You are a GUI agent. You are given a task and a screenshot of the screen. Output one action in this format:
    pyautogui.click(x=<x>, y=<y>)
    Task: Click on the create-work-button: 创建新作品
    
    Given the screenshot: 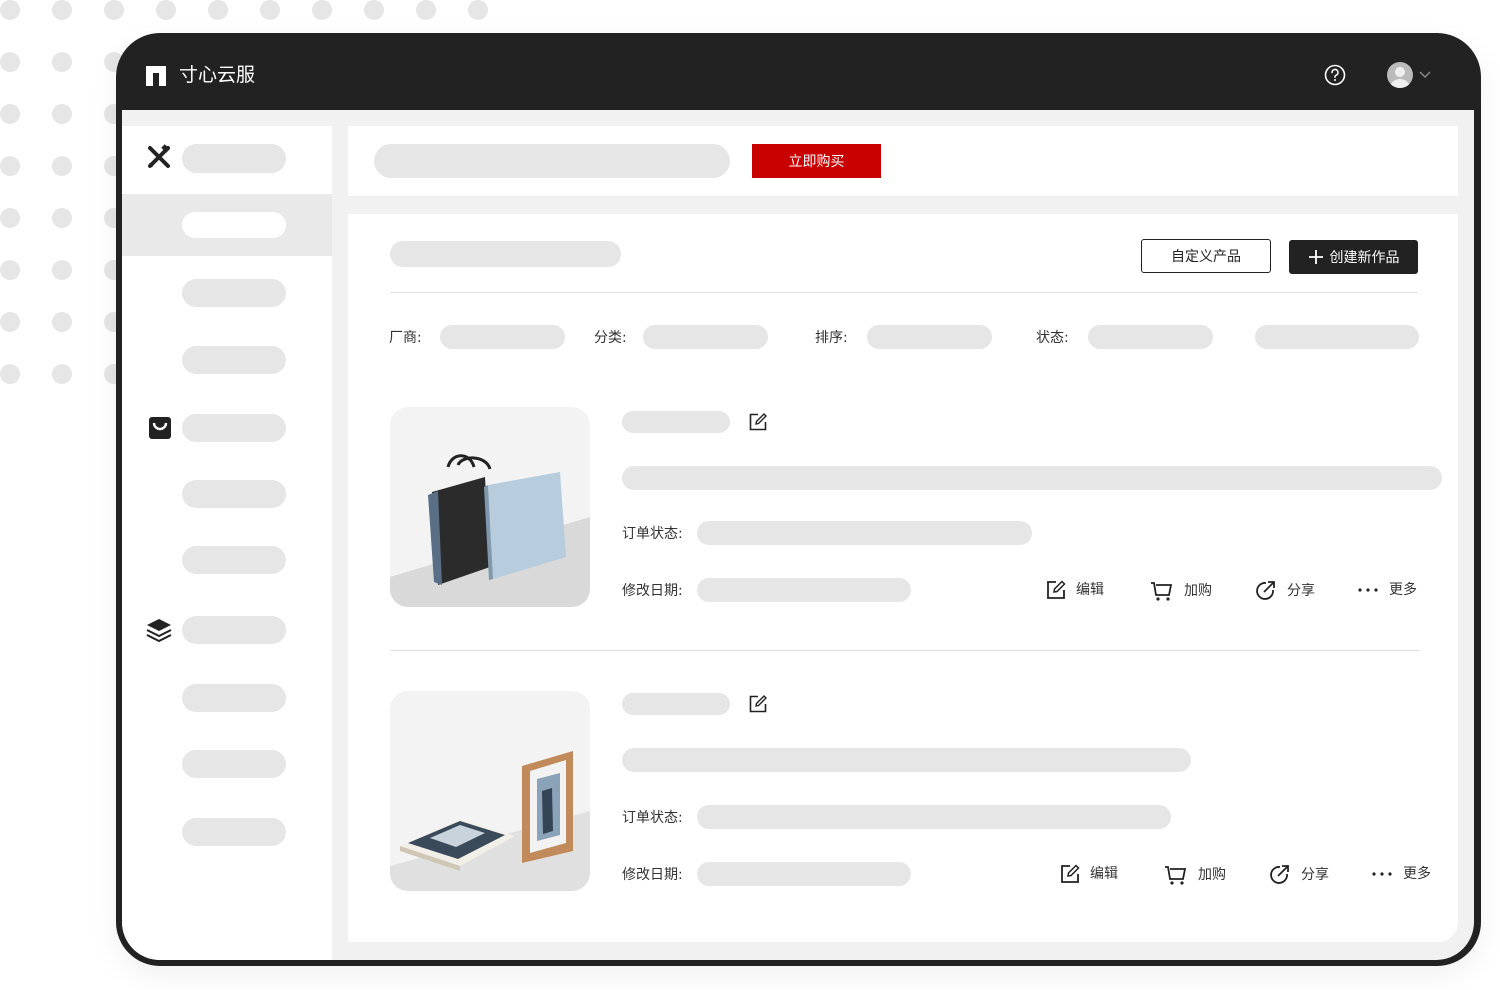 What is the action you would take?
    pyautogui.click(x=1353, y=257)
    